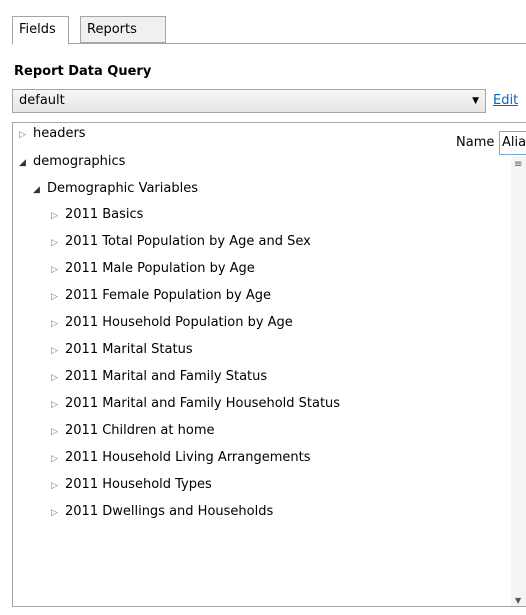  Describe the element at coordinates (129, 349) in the screenshot. I see `tree-node-label: 2011 Marital Status` at that location.